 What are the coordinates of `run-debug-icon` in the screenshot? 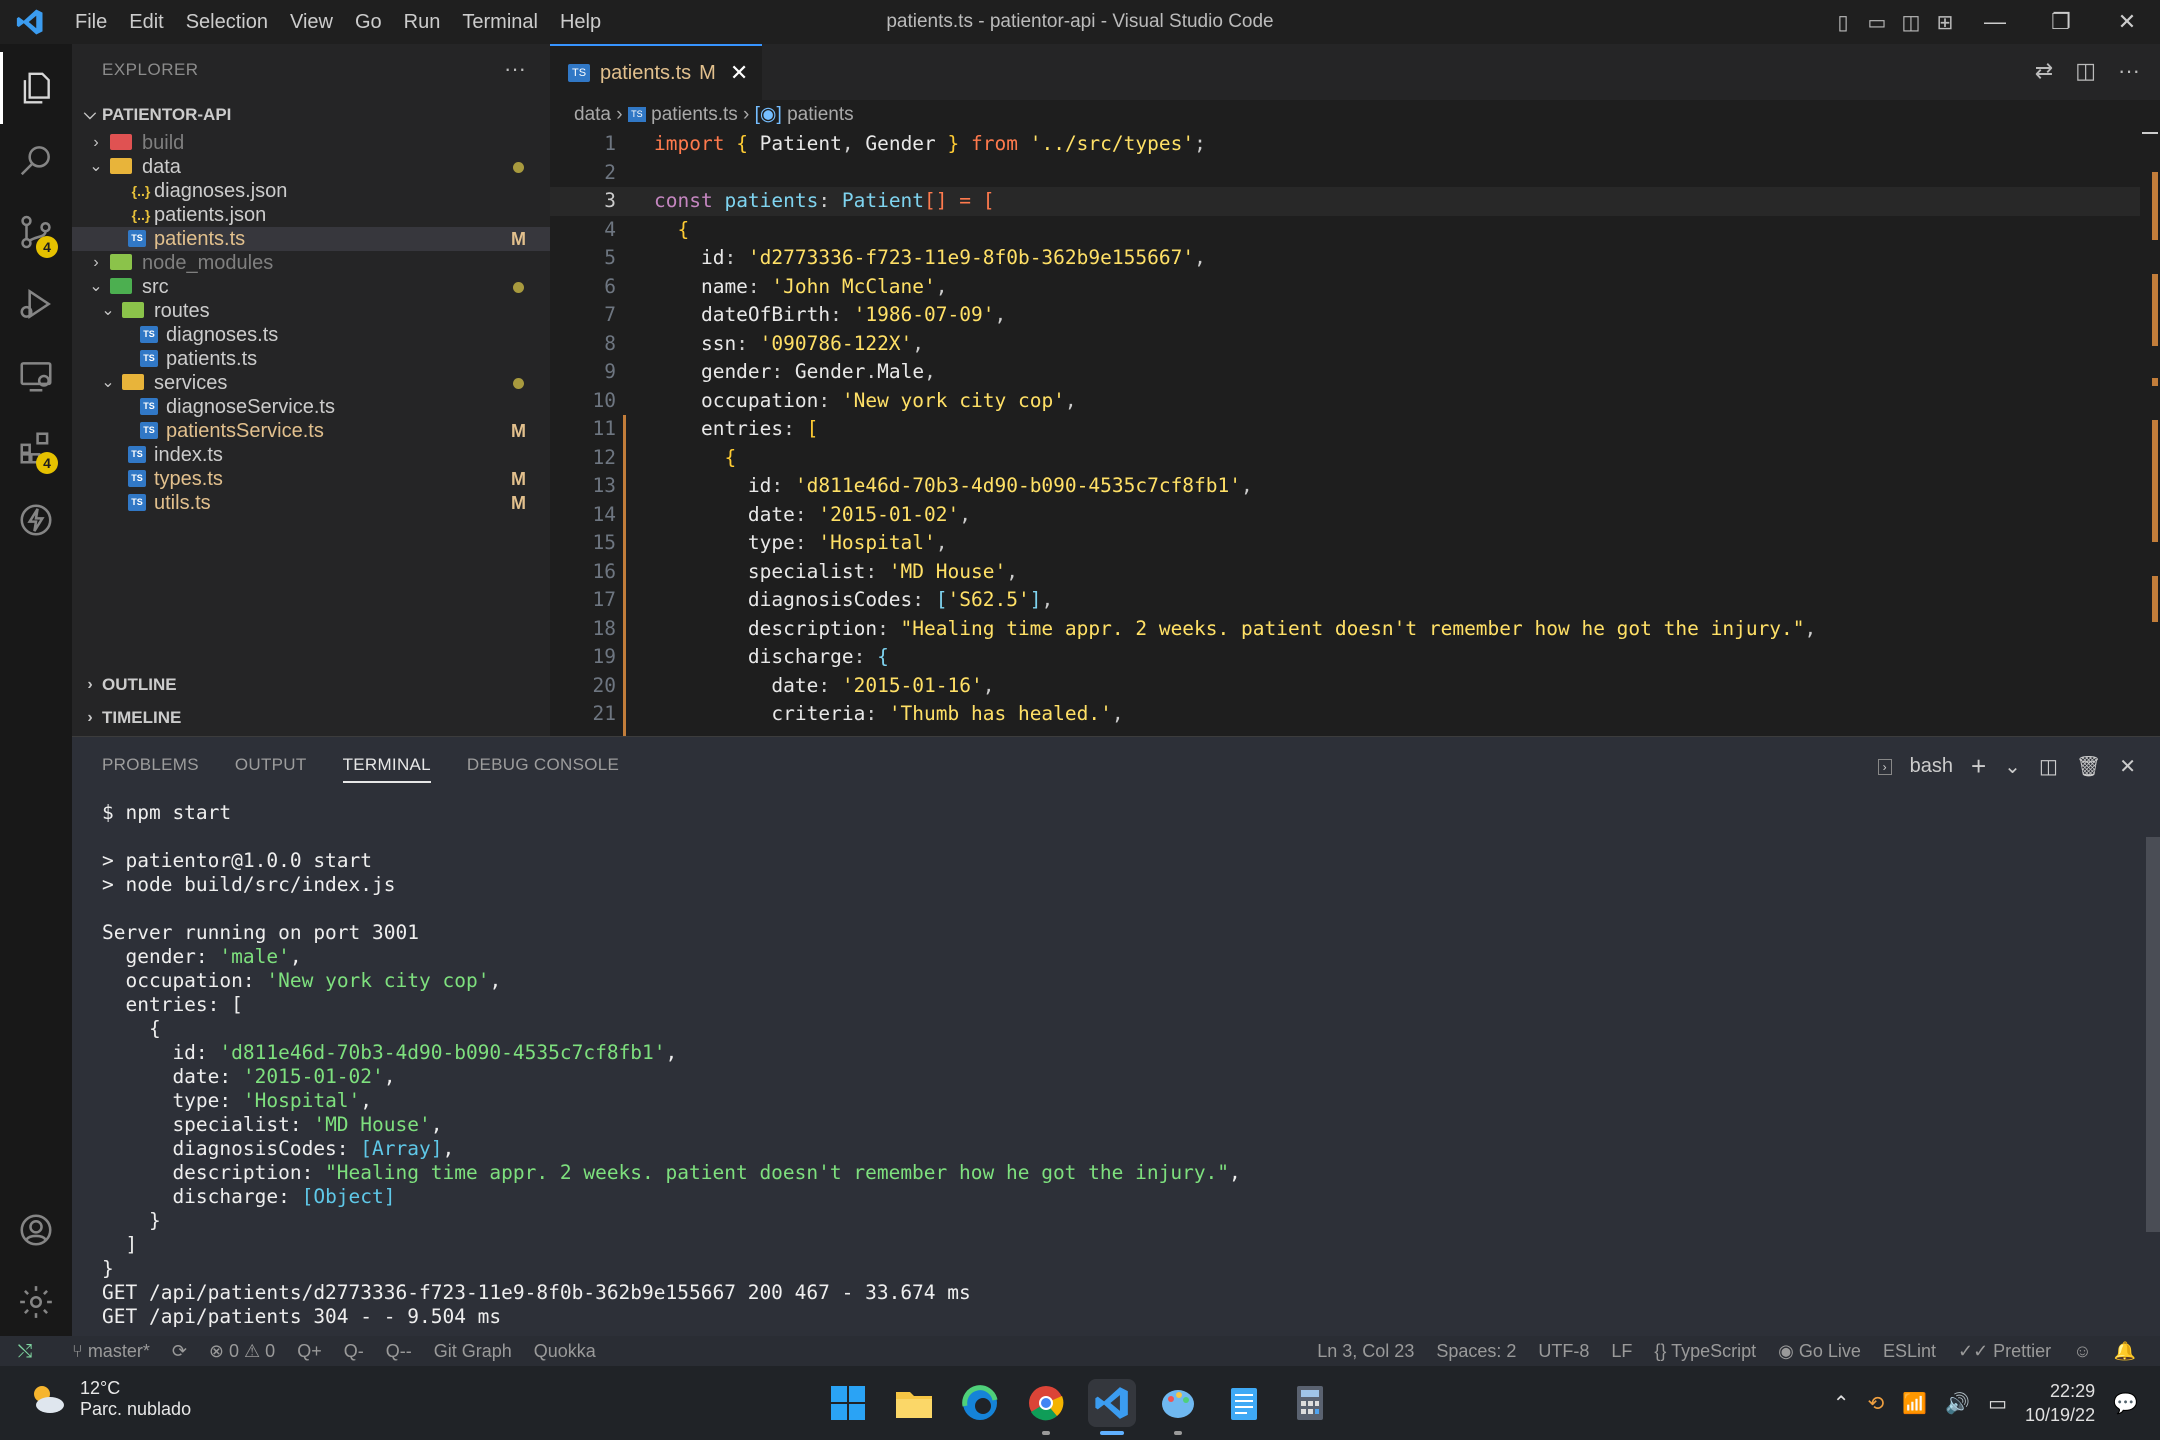 It's located at (36, 304).